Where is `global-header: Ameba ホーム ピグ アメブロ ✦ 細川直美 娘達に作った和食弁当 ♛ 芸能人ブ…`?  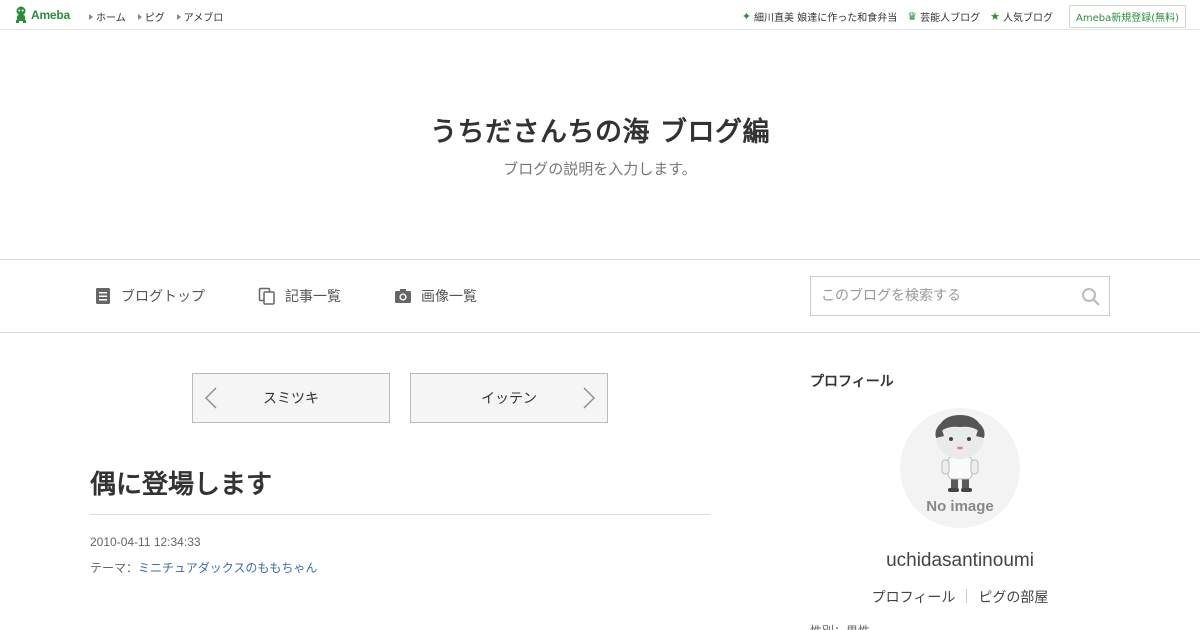
global-header: Ameba ホーム ピグ アメブロ ✦ 細川直美 娘達に作った和食弁当 ♛ 芸能人ブ… is located at coordinates (600, 15).